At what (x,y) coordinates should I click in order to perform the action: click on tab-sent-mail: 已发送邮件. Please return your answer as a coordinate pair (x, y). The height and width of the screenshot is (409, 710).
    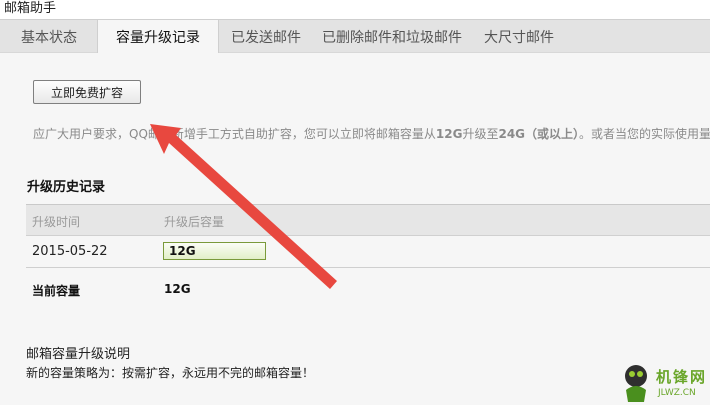
    Looking at the image, I should click on (266, 36).